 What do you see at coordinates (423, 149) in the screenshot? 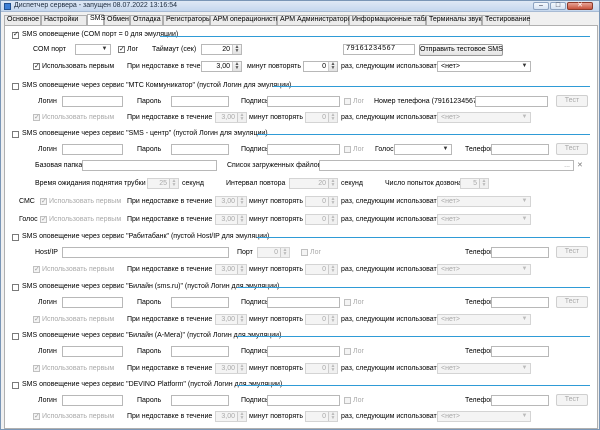
I see `voice-select: ▼` at bounding box center [423, 149].